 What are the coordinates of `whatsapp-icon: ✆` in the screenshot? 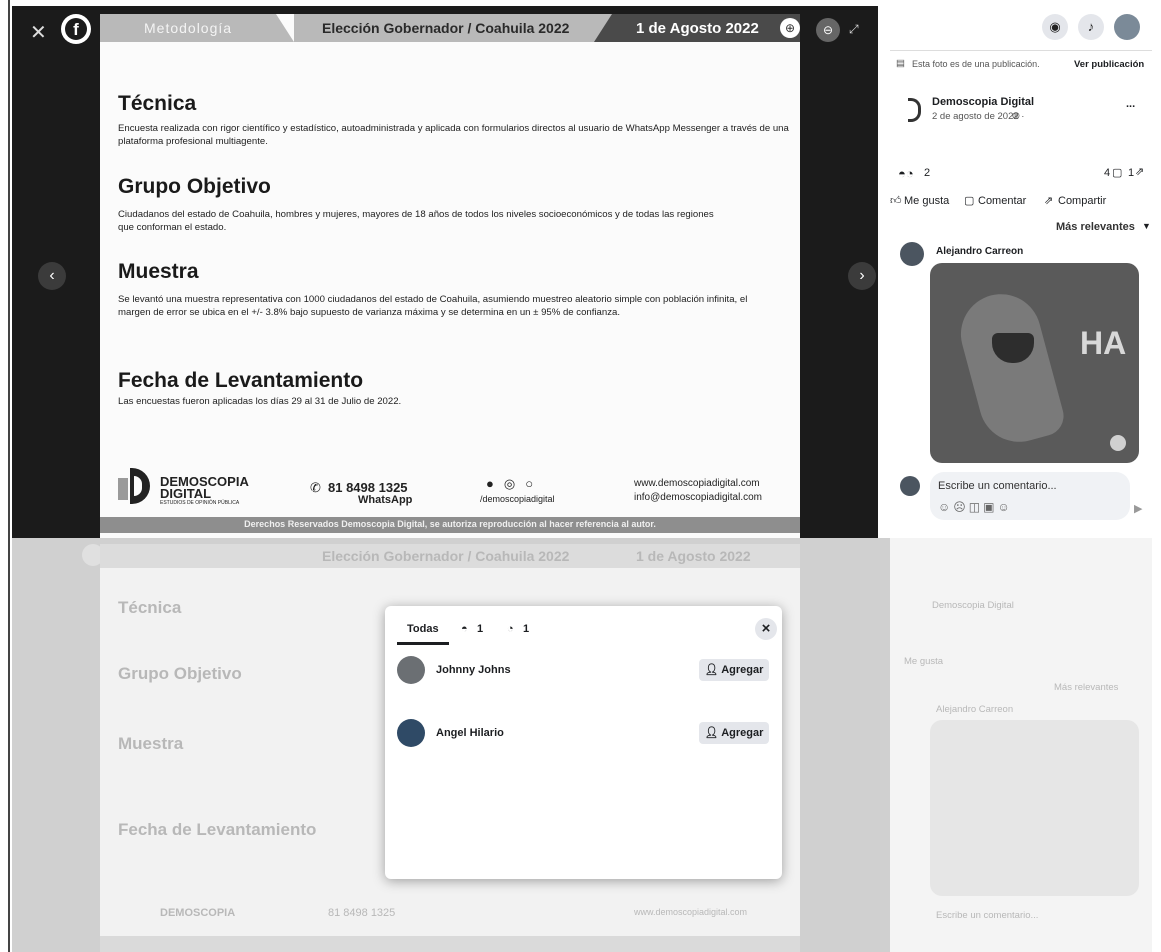 It's located at (315, 487).